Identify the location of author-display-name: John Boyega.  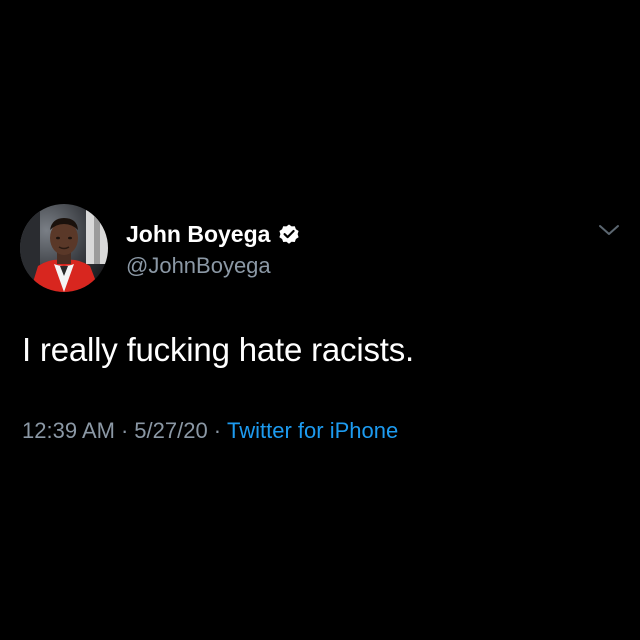
(198, 234).